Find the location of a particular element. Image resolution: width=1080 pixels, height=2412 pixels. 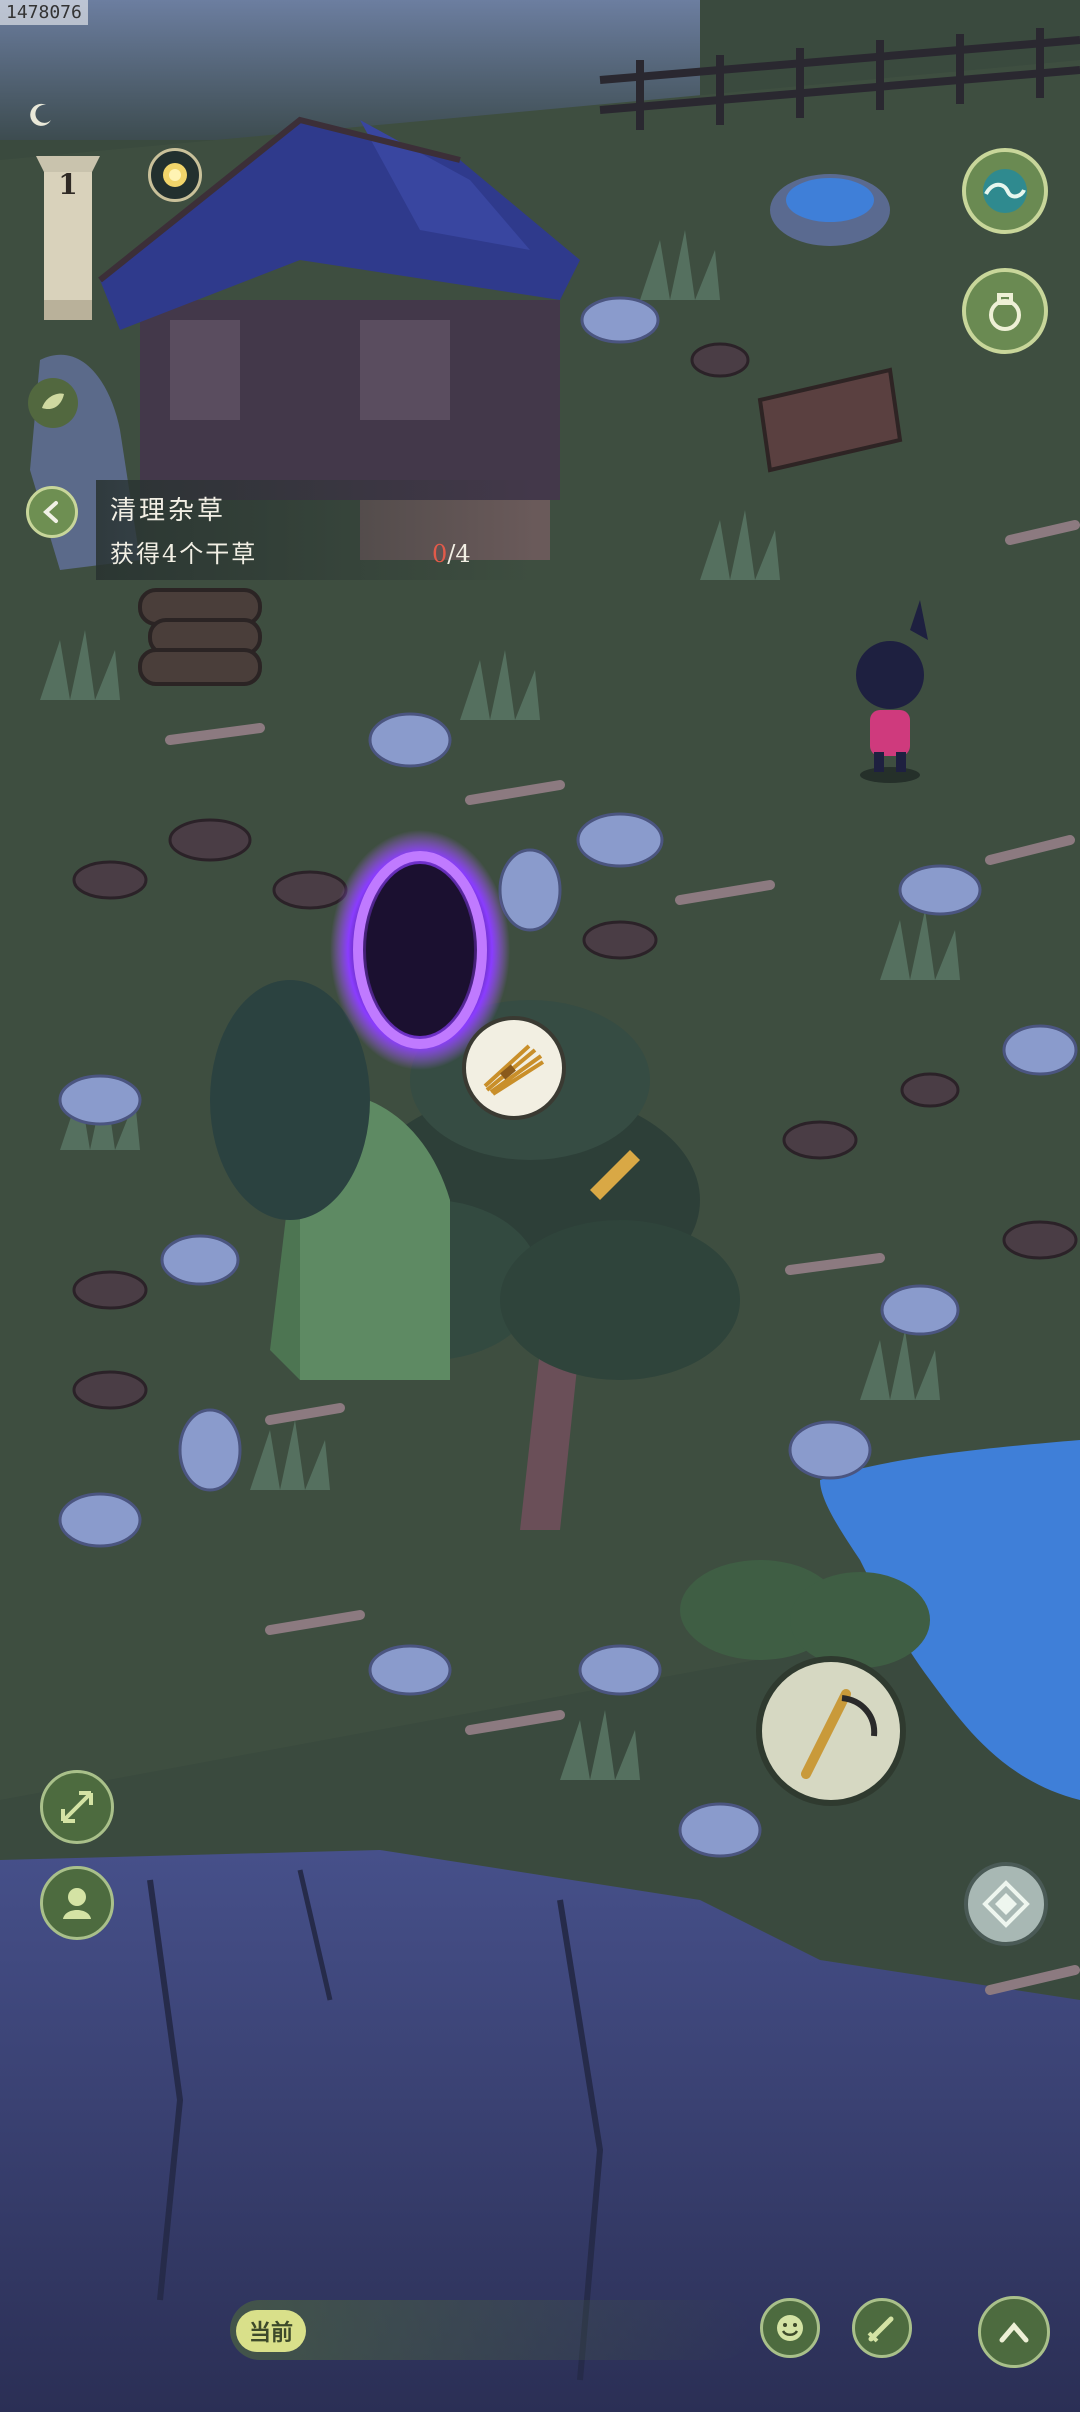

current-tag: 当前 is located at coordinates (271, 2331).